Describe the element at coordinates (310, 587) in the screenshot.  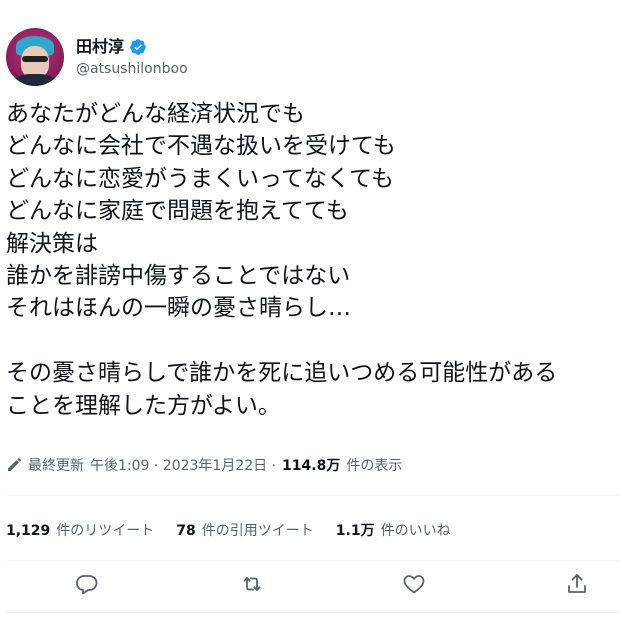
I see `tweet-actions` at that location.